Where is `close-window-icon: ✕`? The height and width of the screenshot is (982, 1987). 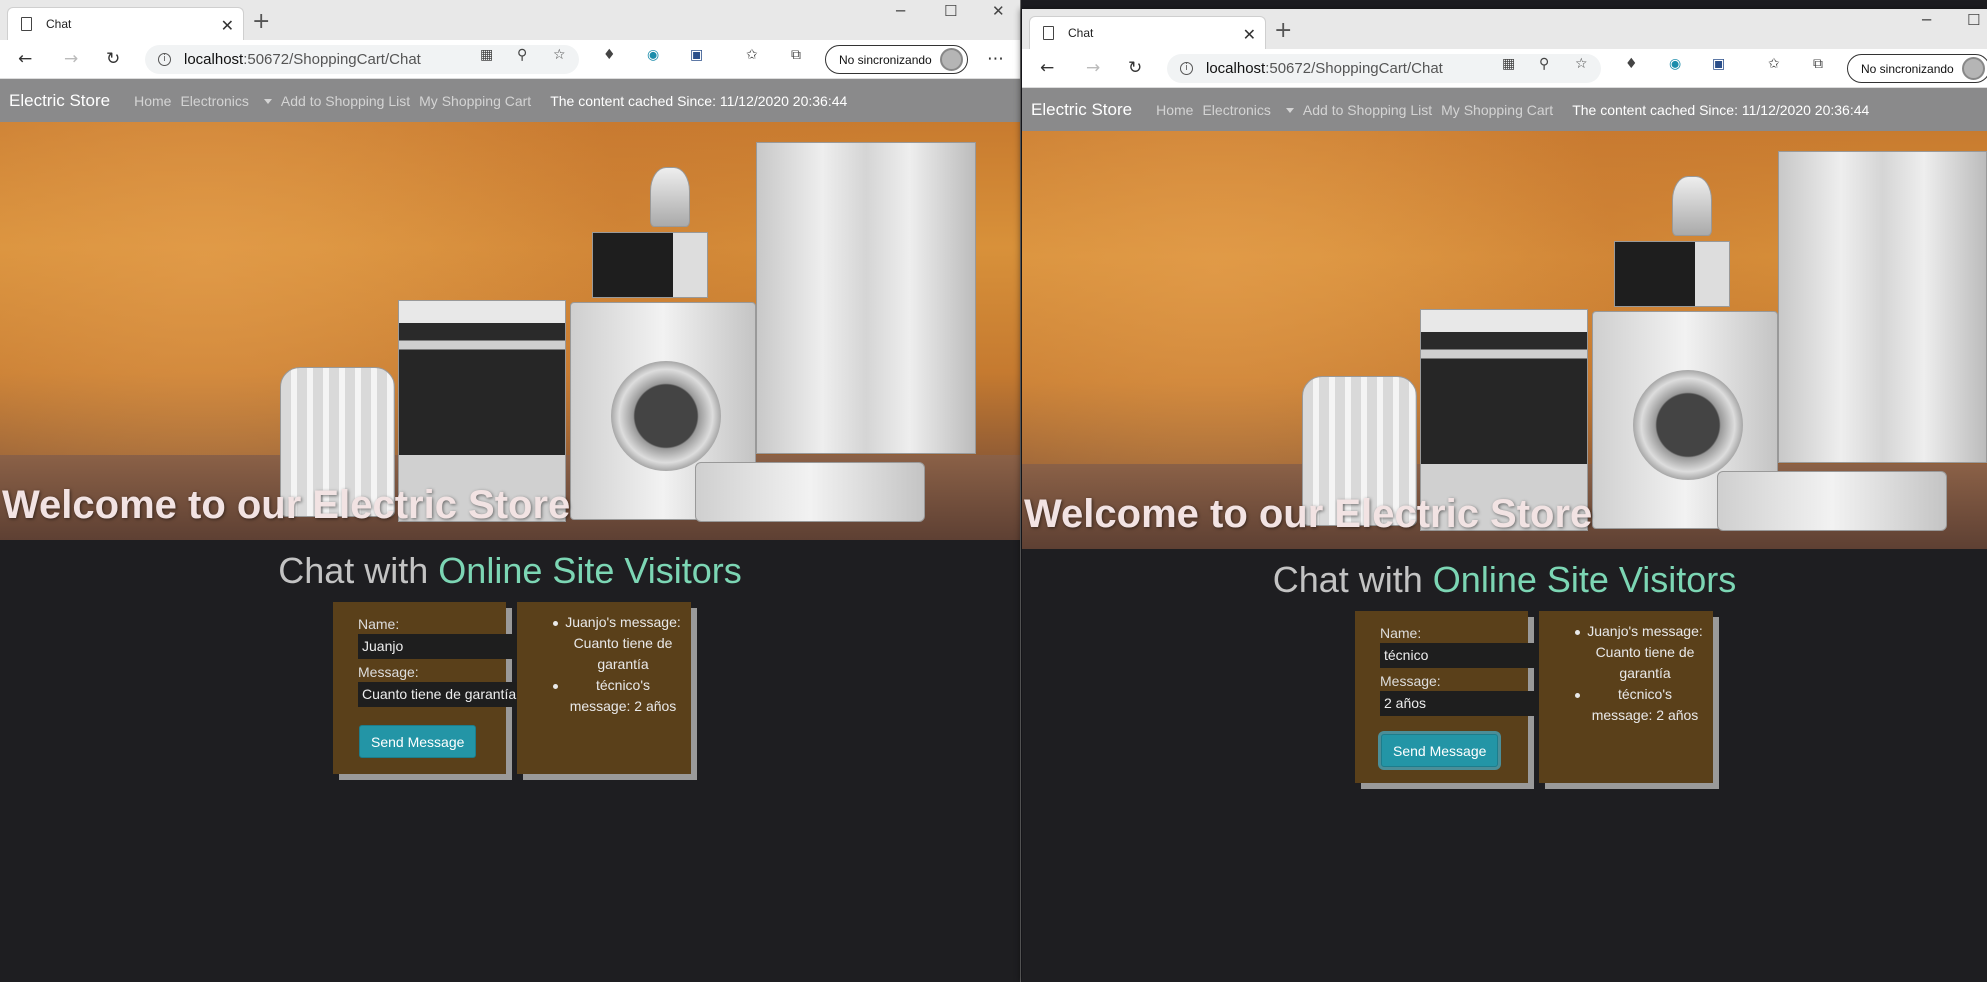
close-window-icon: ✕ is located at coordinates (998, 11).